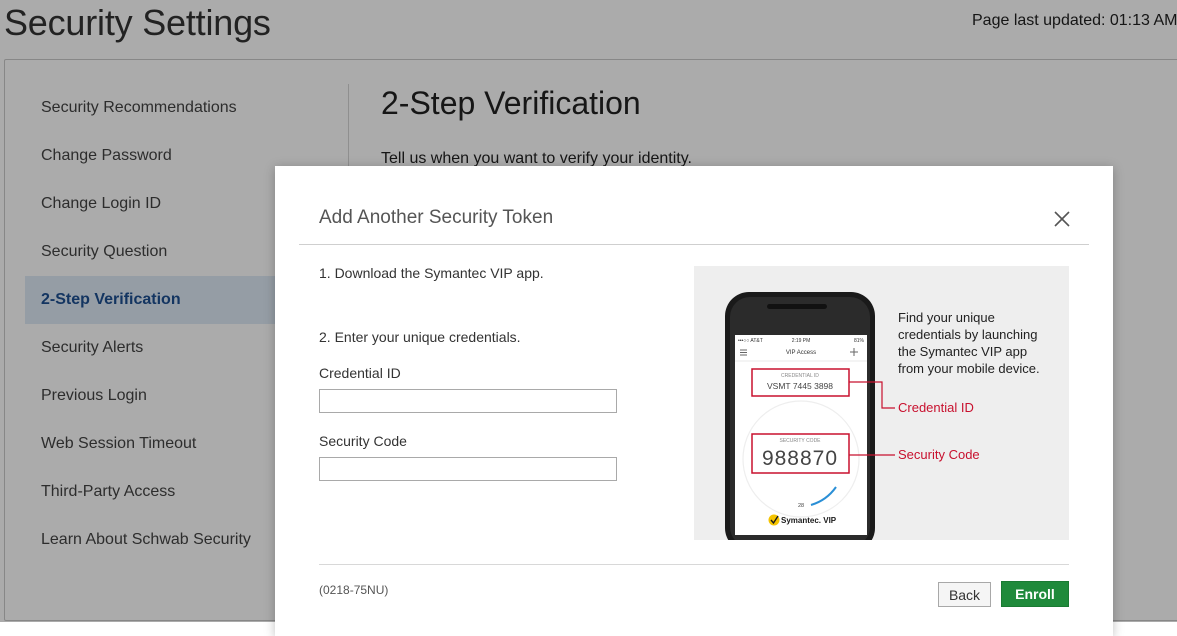 The image size is (1177, 636). I want to click on phone-code-caption: SECURITY CODE, so click(800, 441).